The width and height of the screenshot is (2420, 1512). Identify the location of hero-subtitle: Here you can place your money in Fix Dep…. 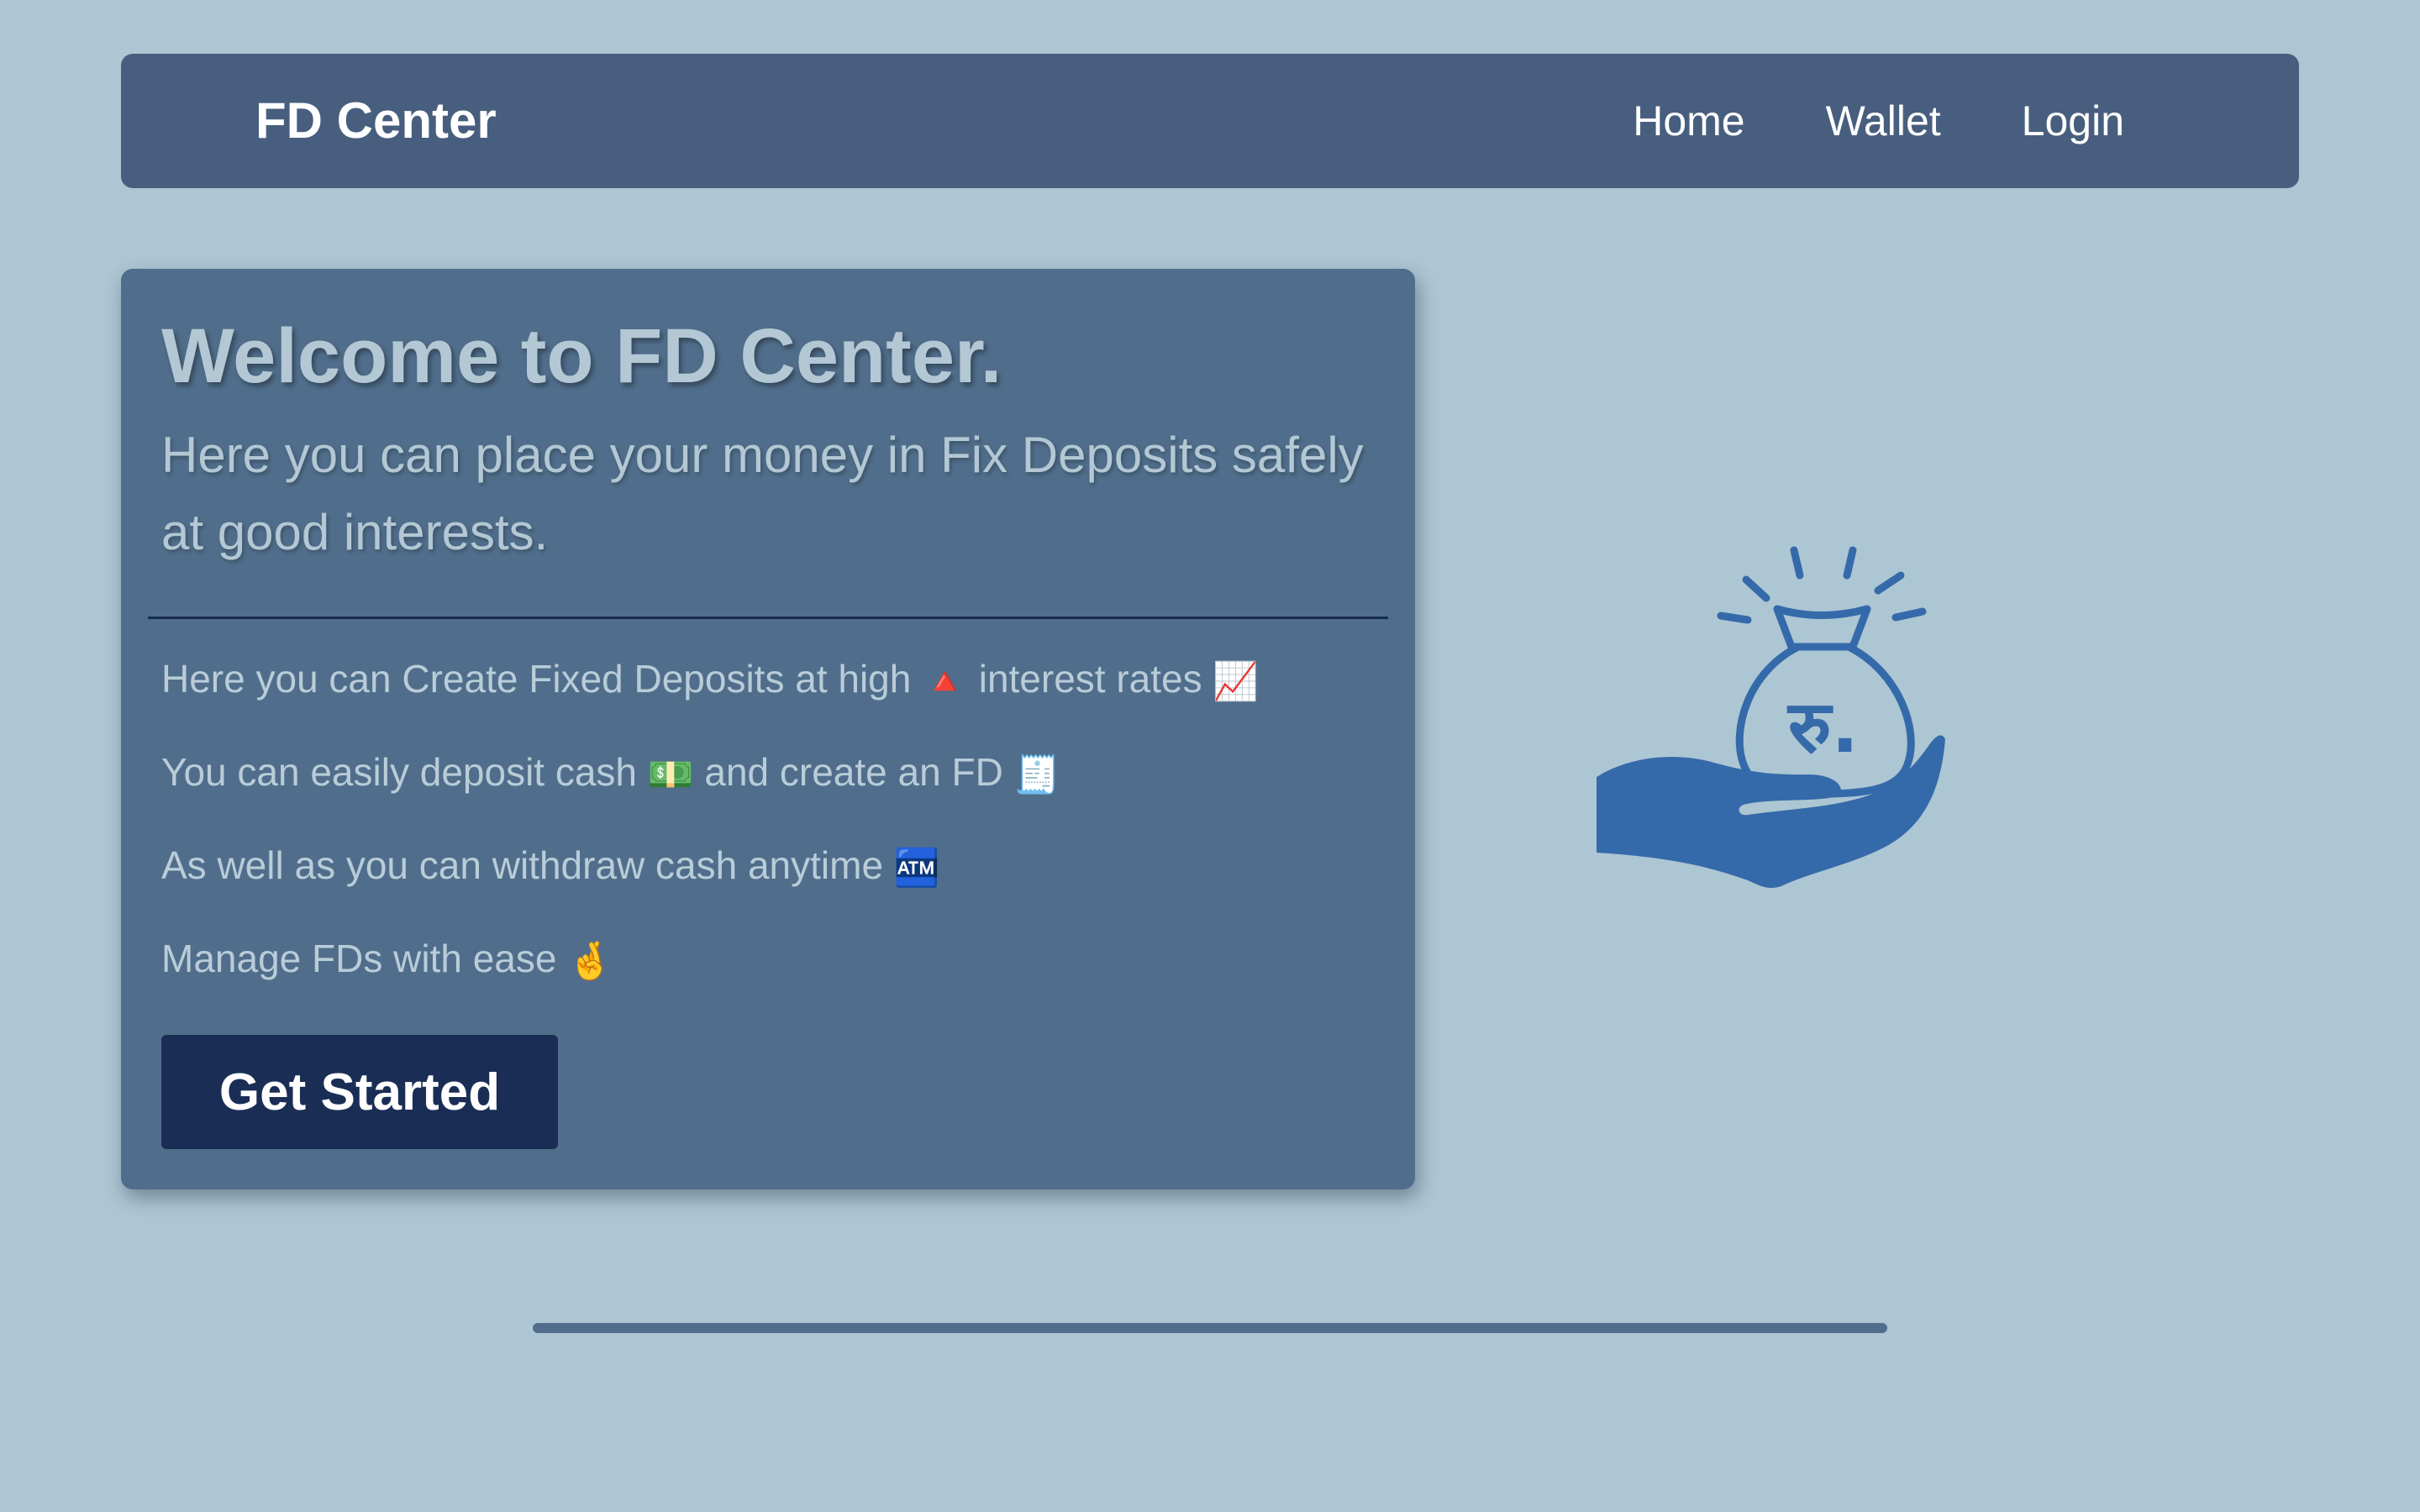
(763, 493).